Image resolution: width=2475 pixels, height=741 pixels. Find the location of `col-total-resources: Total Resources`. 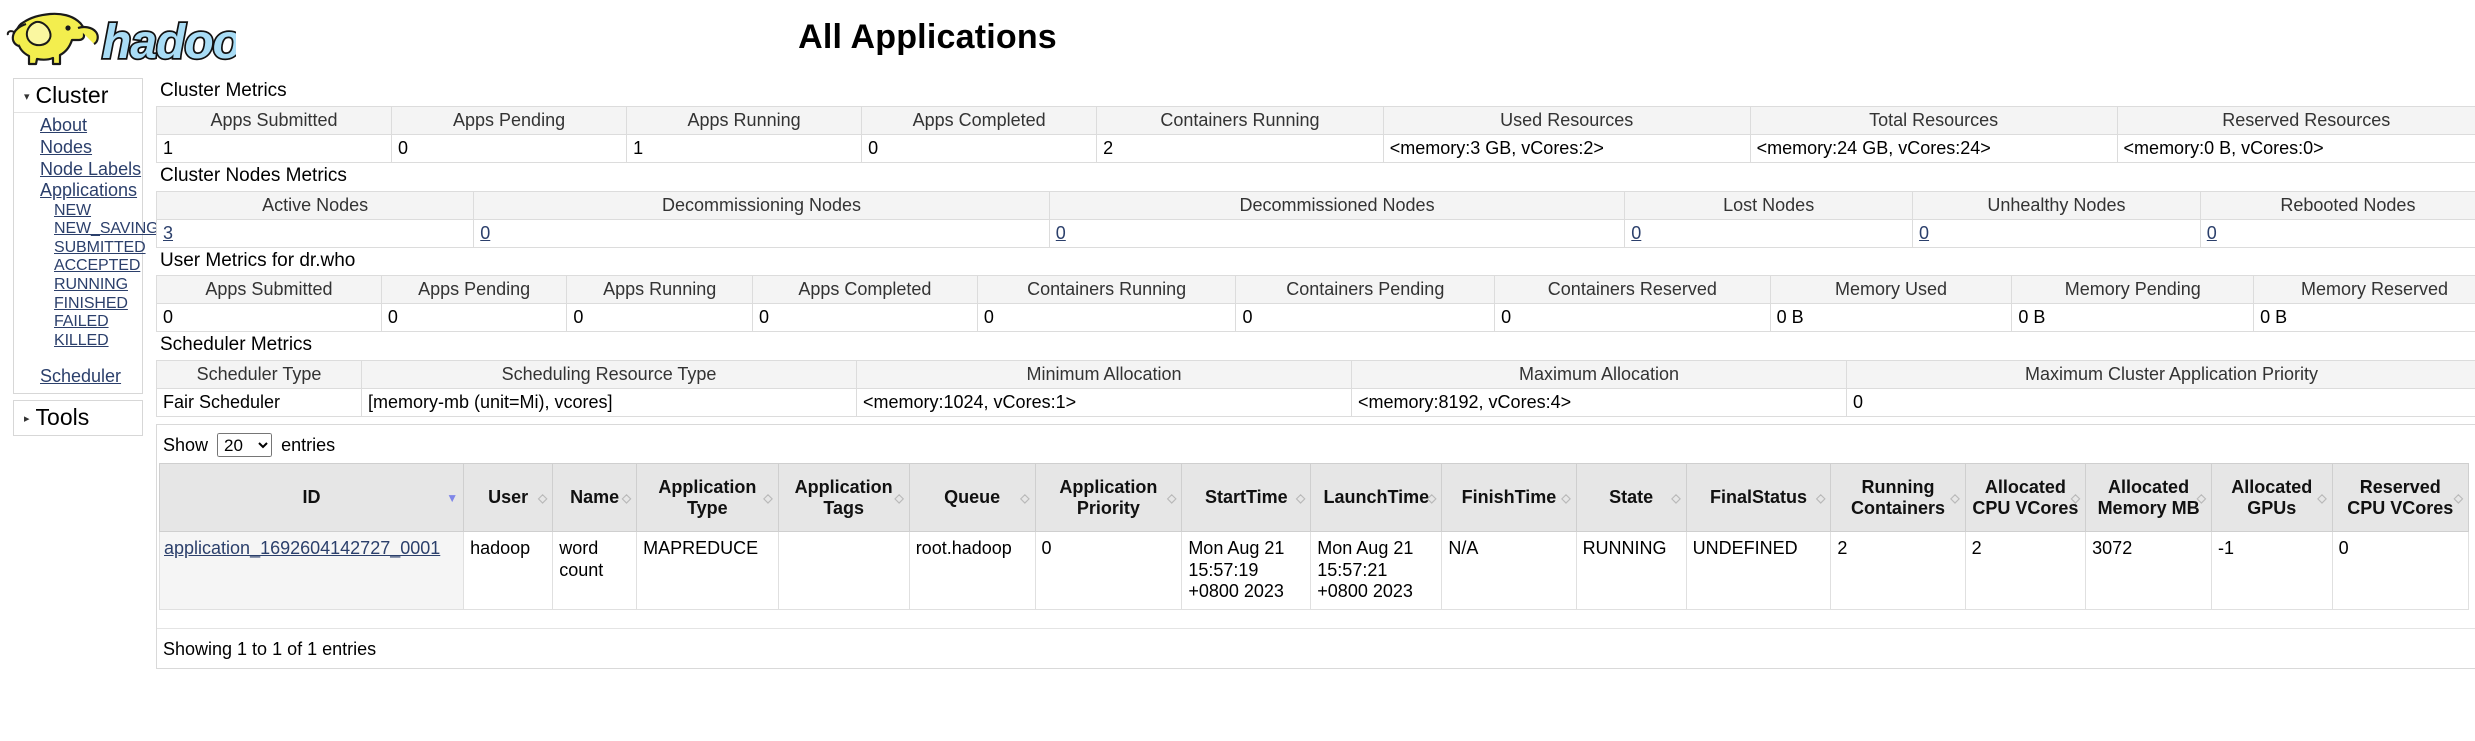

col-total-resources: Total Resources is located at coordinates (1933, 120).